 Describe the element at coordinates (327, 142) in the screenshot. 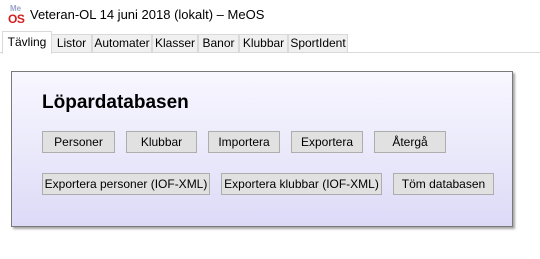

I see `exportera-button: Exportera` at that location.